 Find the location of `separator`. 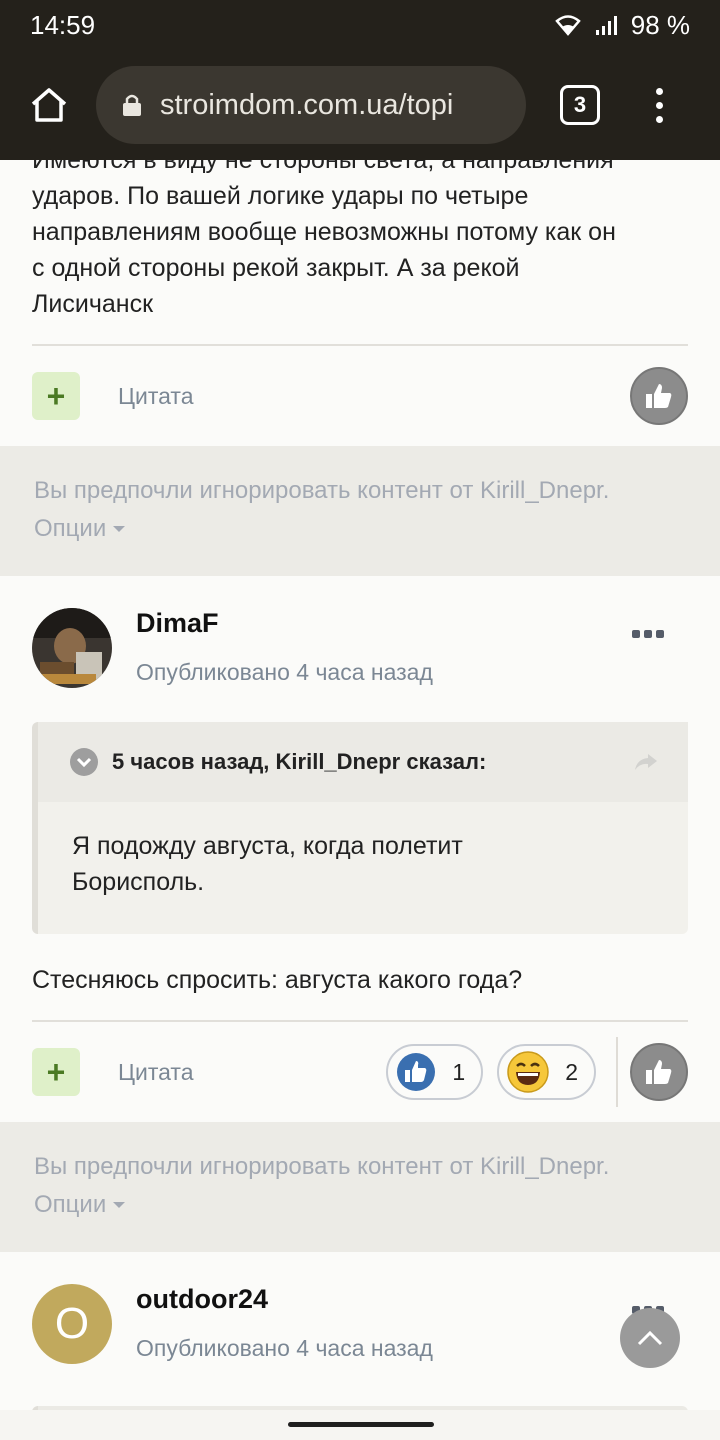

separator is located at coordinates (617, 1072).